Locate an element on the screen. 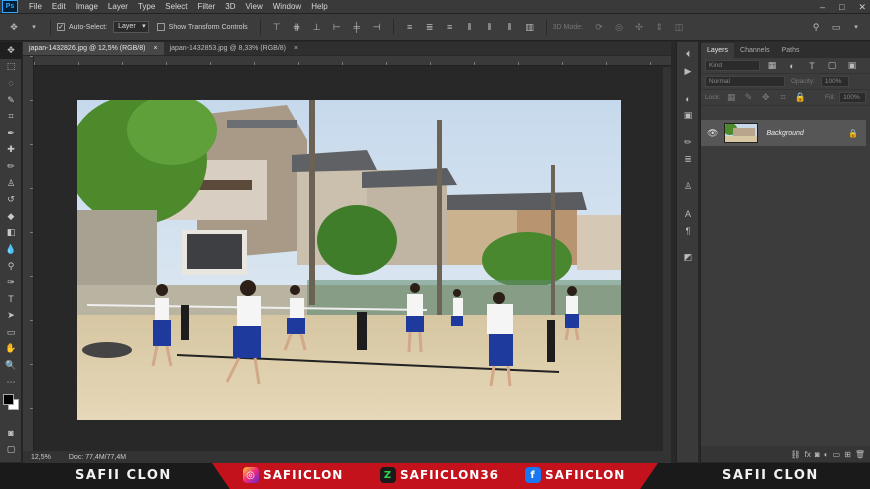 This screenshot has height=489, width=870. lock-paint-icon: ✎ is located at coordinates (748, 98).